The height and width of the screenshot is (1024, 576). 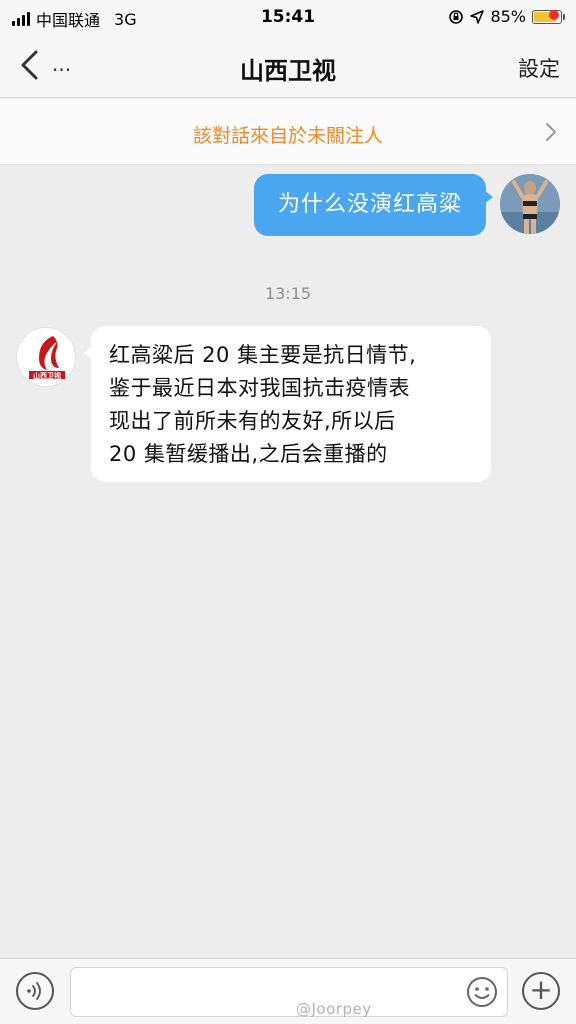 I want to click on message-input, so click(x=289, y=992).